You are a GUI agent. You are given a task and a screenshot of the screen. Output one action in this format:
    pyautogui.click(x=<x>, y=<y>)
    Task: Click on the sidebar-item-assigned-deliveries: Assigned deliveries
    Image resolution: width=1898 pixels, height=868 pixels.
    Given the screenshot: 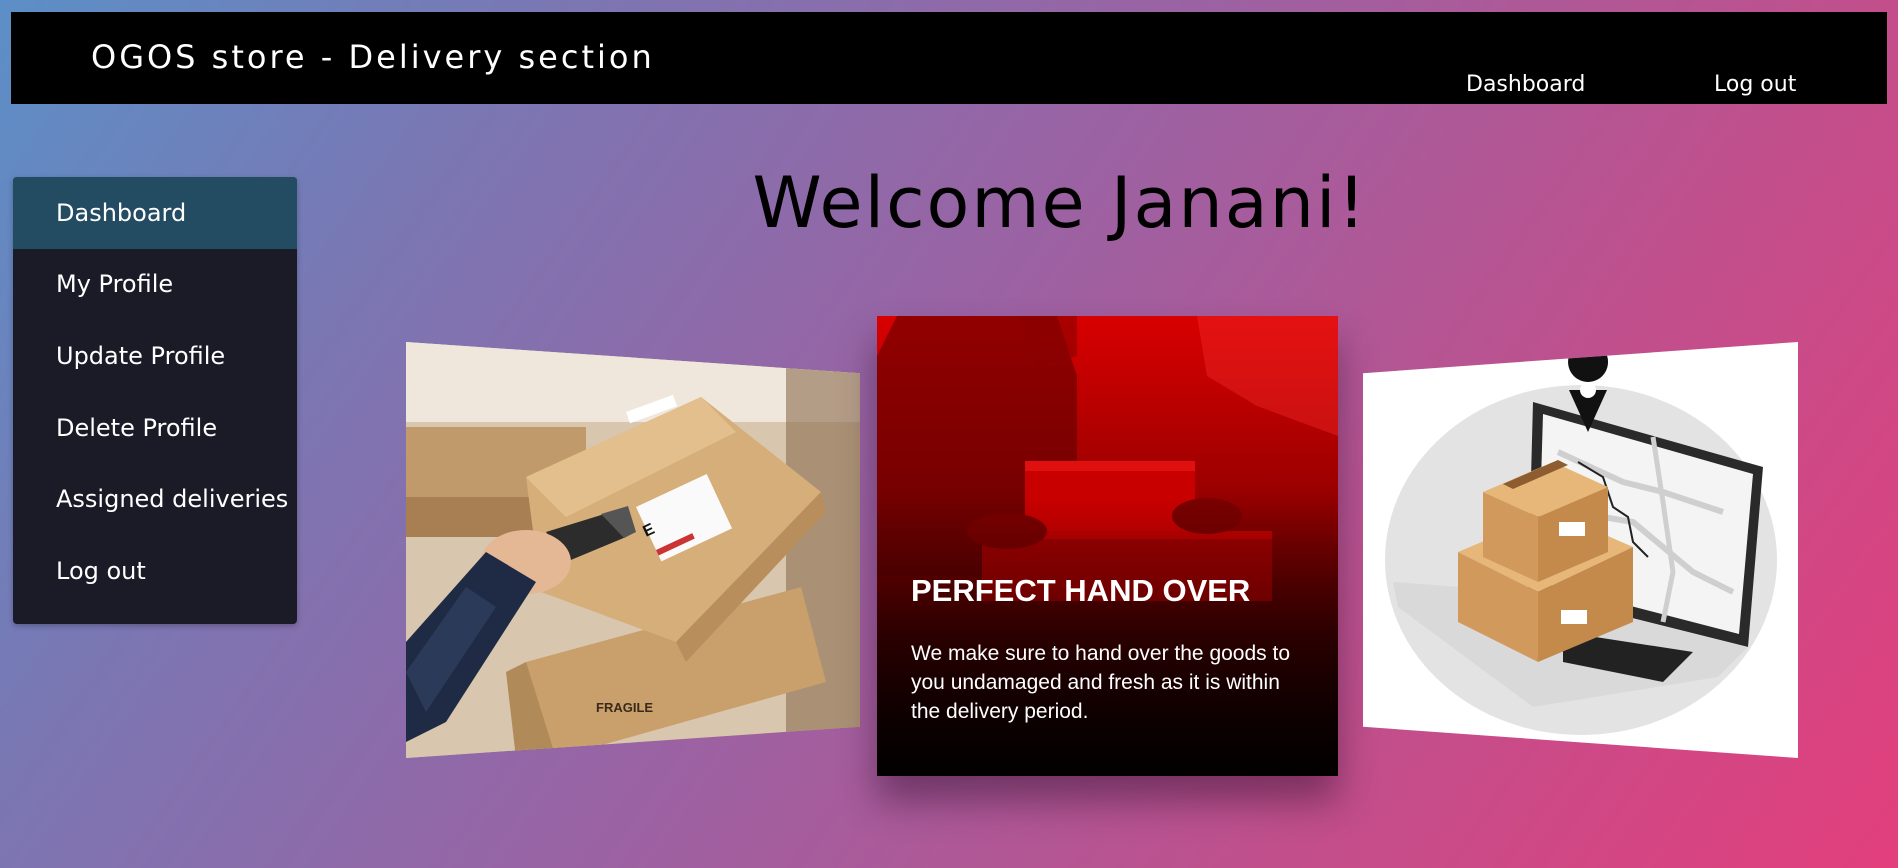 What is the action you would take?
    pyautogui.click(x=155, y=499)
    